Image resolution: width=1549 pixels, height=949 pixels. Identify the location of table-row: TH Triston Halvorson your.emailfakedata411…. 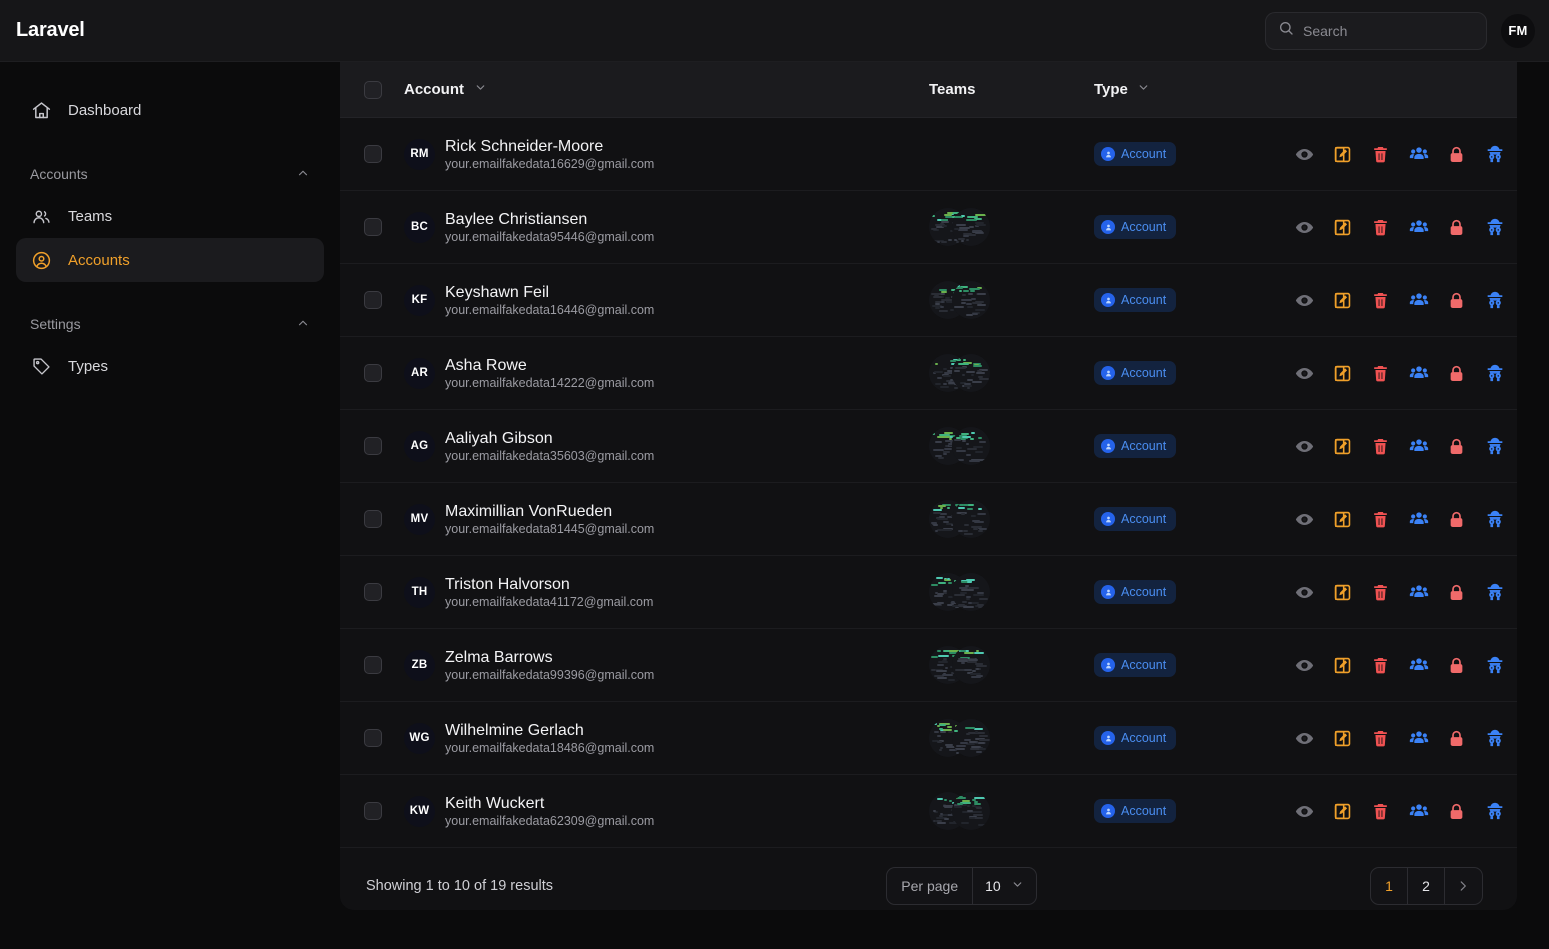
(928, 592).